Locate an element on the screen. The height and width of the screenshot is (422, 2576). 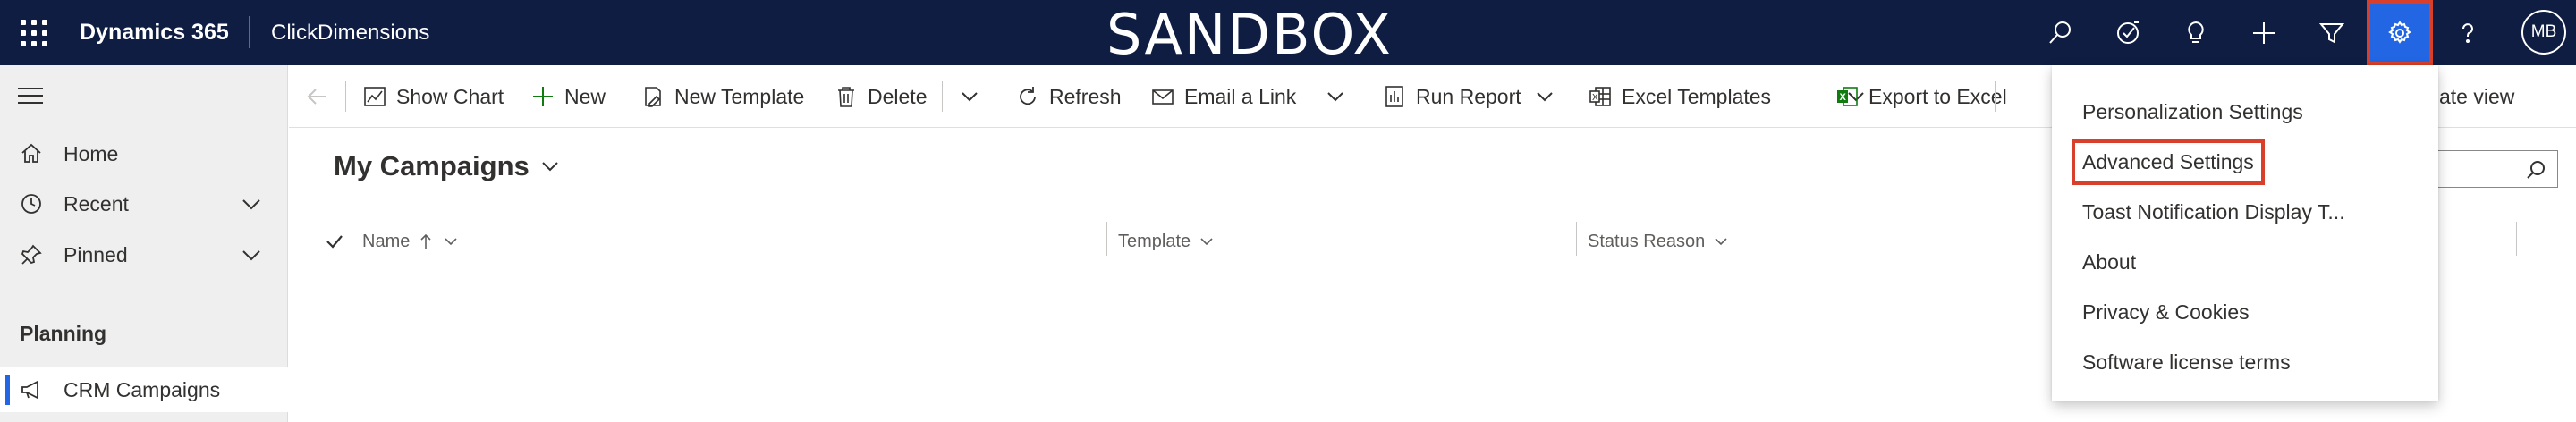
help-icon is located at coordinates (2468, 32).